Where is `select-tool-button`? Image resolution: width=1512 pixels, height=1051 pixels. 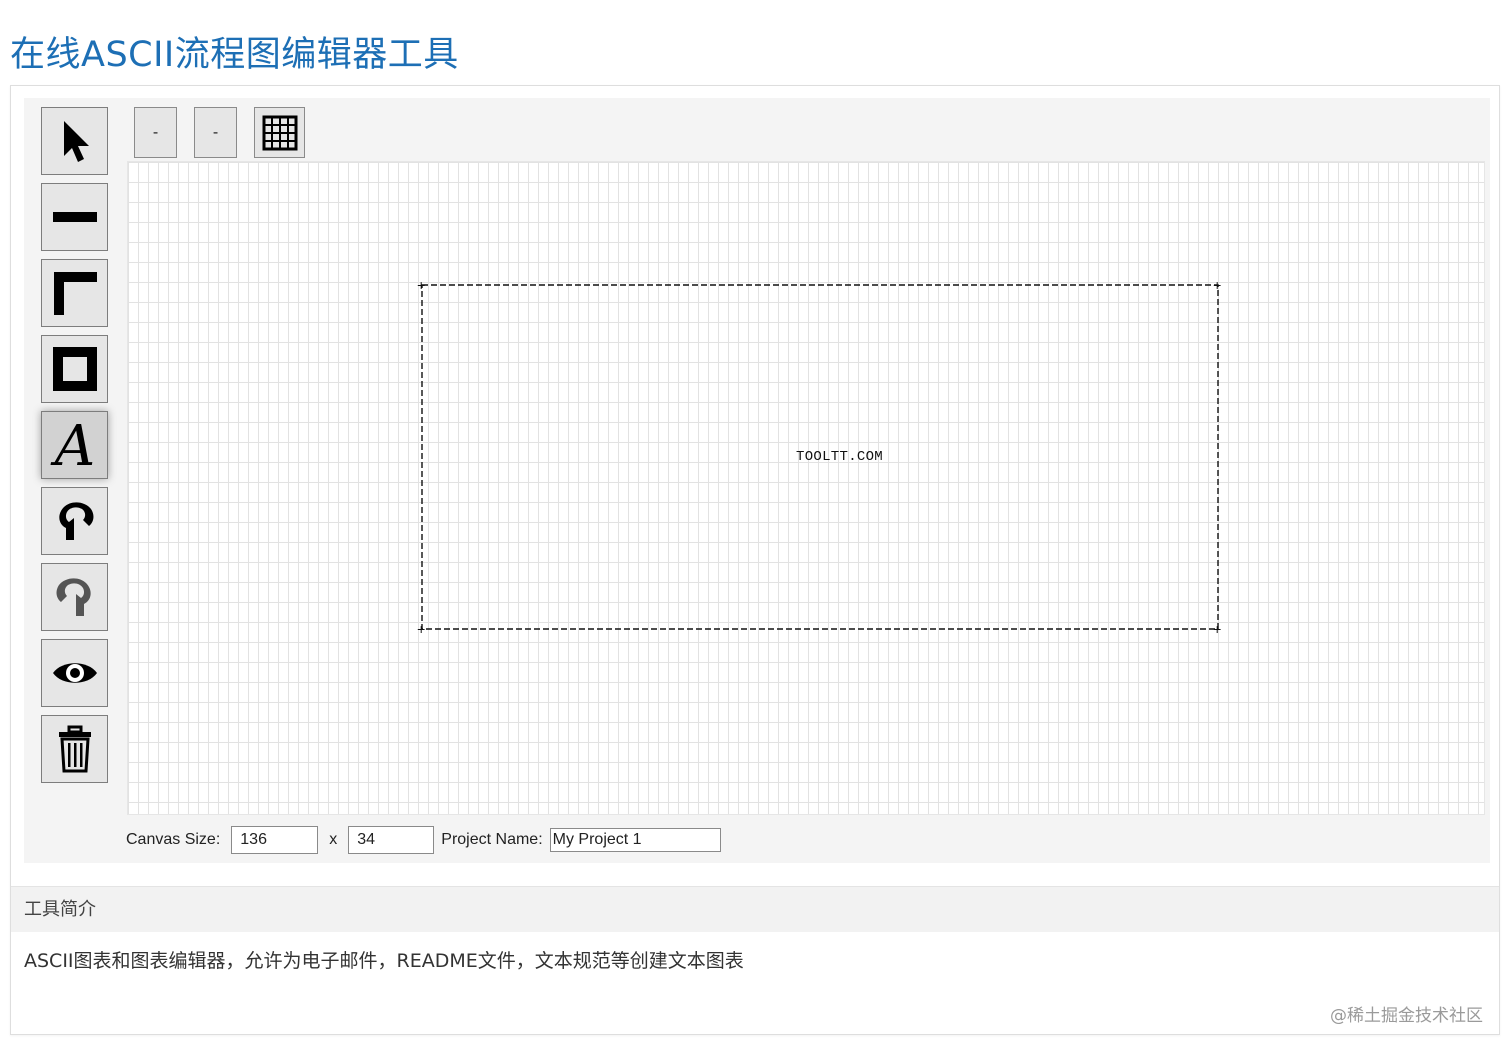
select-tool-button is located at coordinates (74, 141).